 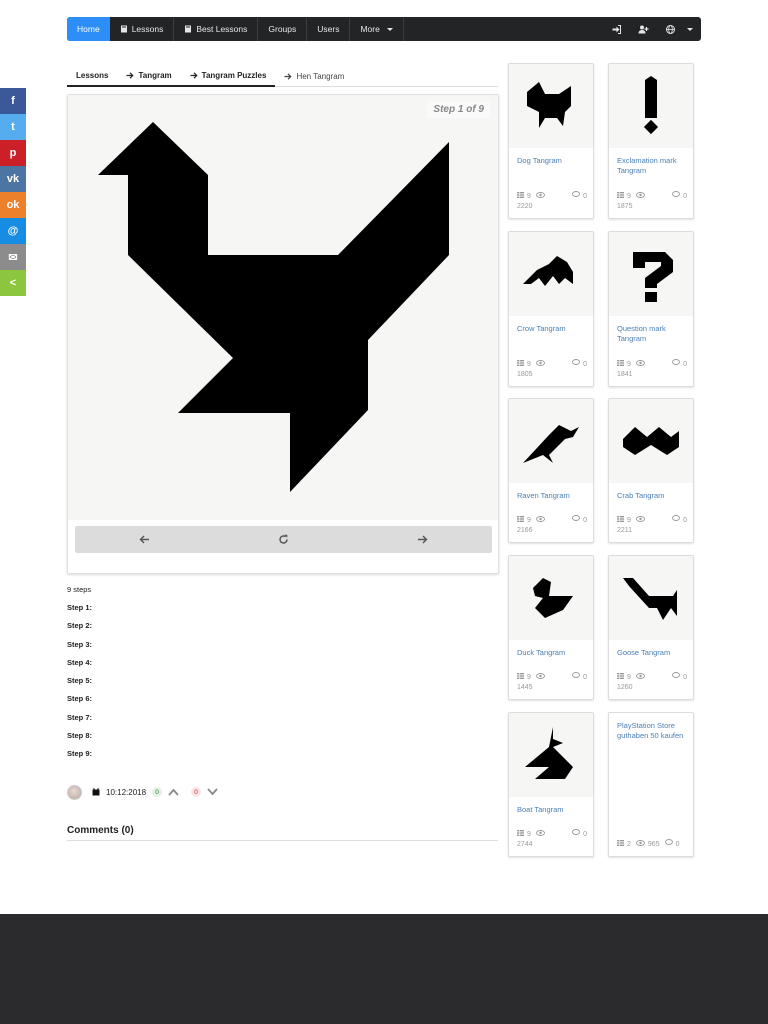 I want to click on next-step-button, so click(x=422, y=539).